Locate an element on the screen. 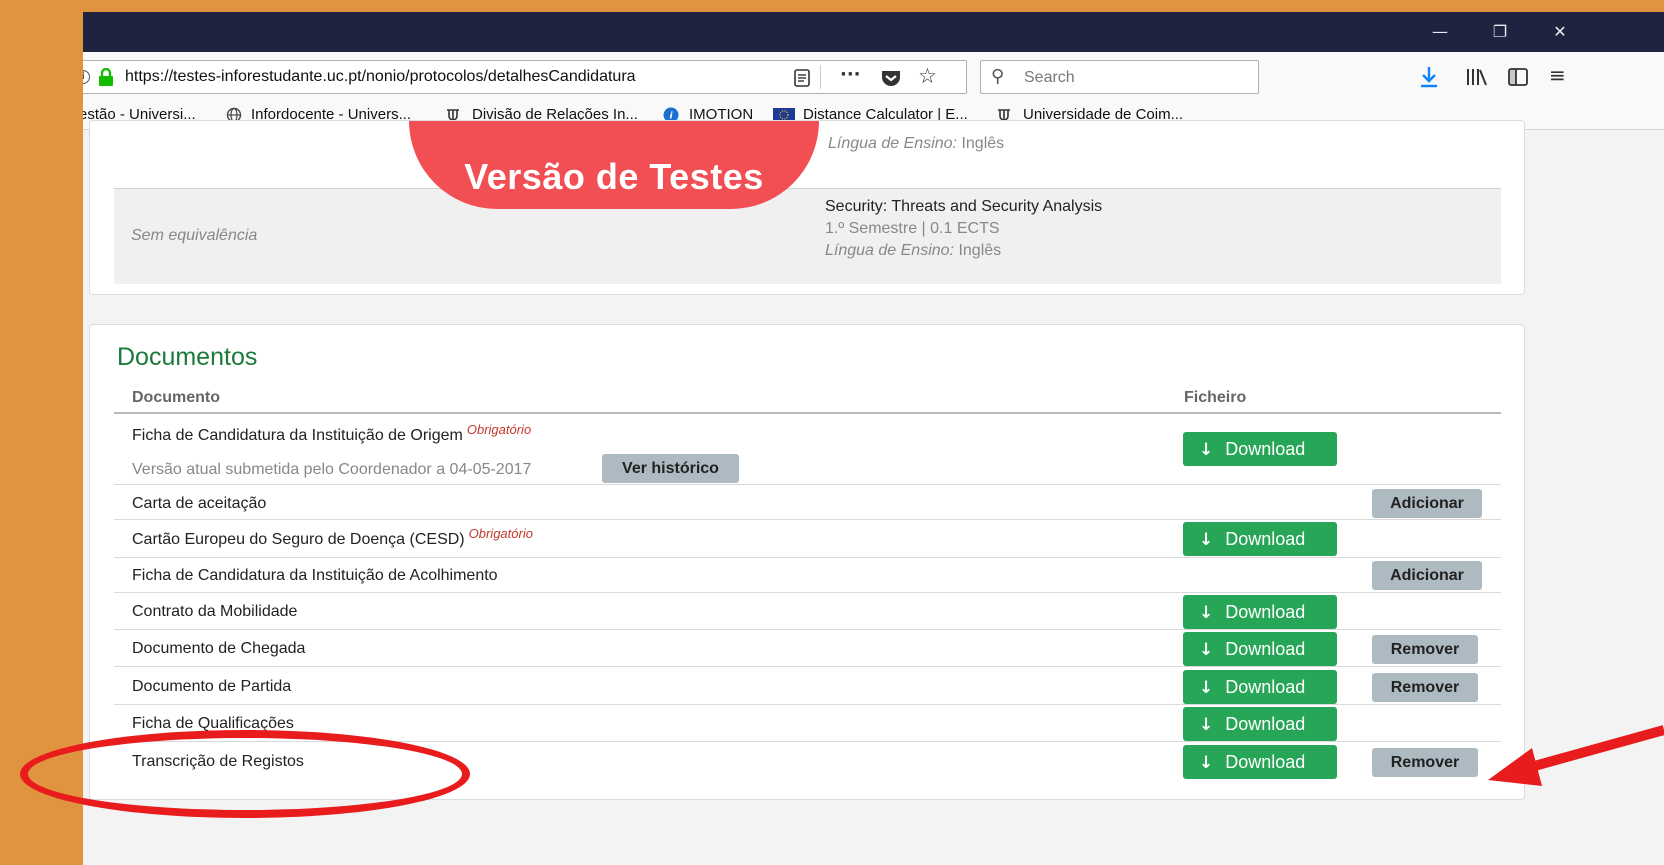 This screenshot has width=1664, height=865. column-header-file: Ficheiro is located at coordinates (1215, 397).